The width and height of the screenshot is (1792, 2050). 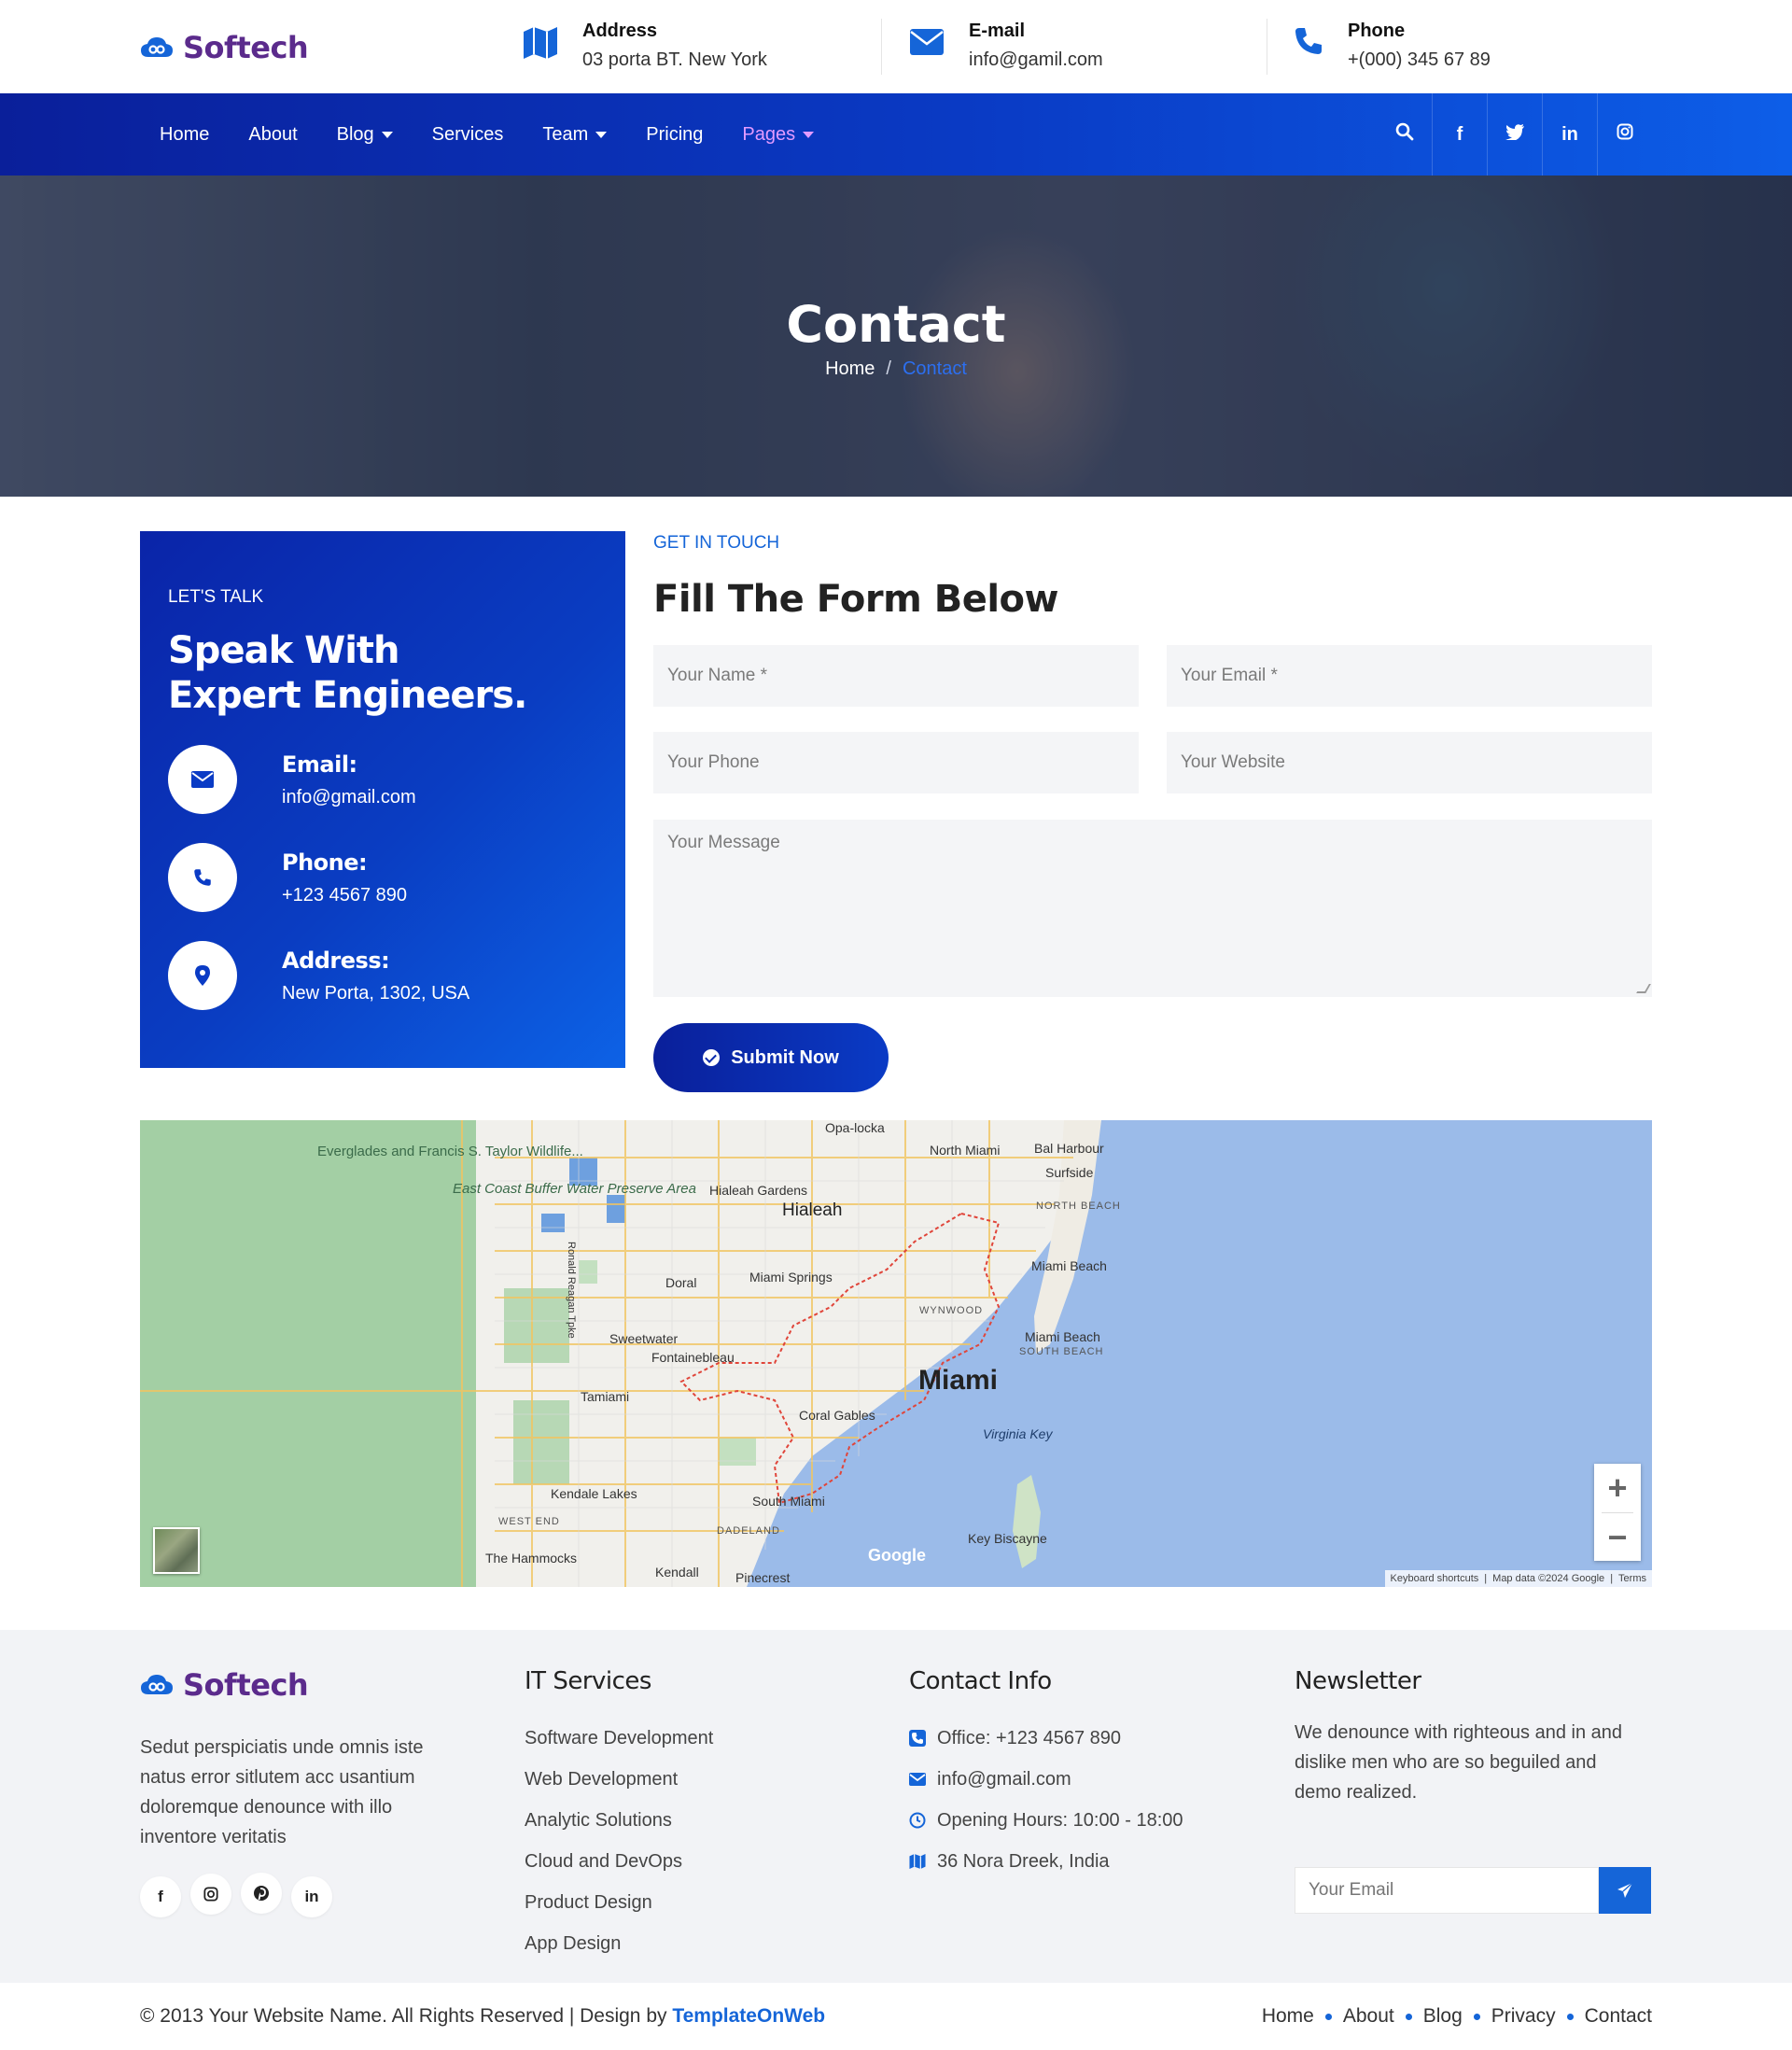 I want to click on address-value: 03 porta BT. New York, so click(x=674, y=59).